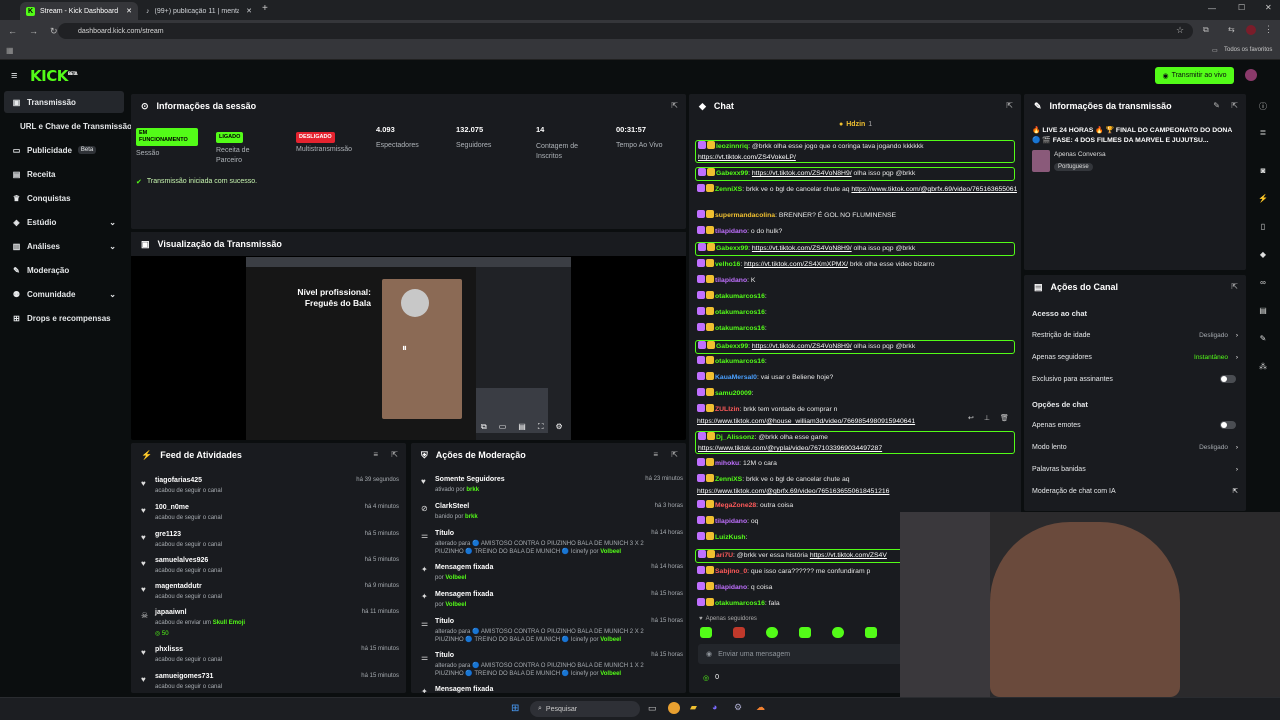  I want to click on chat-input: ◉ Enviar uma mensagem, so click(801, 654).